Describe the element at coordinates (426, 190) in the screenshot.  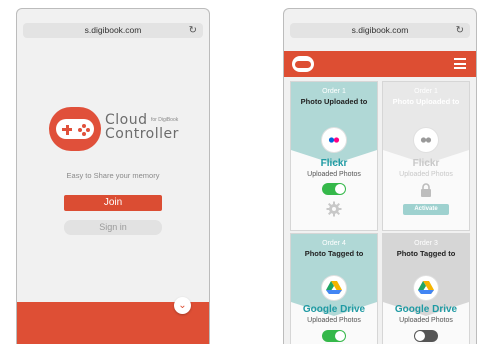
I see `lock-icon` at that location.